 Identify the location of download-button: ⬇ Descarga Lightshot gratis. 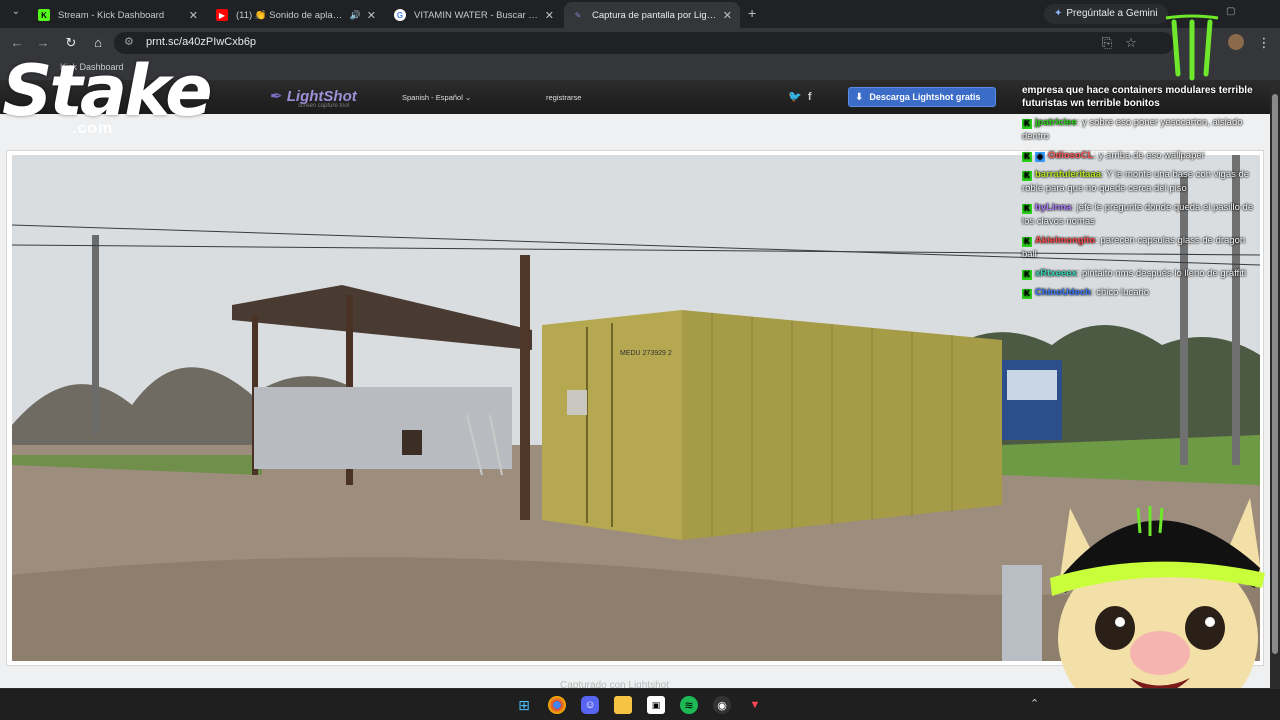
(922, 97).